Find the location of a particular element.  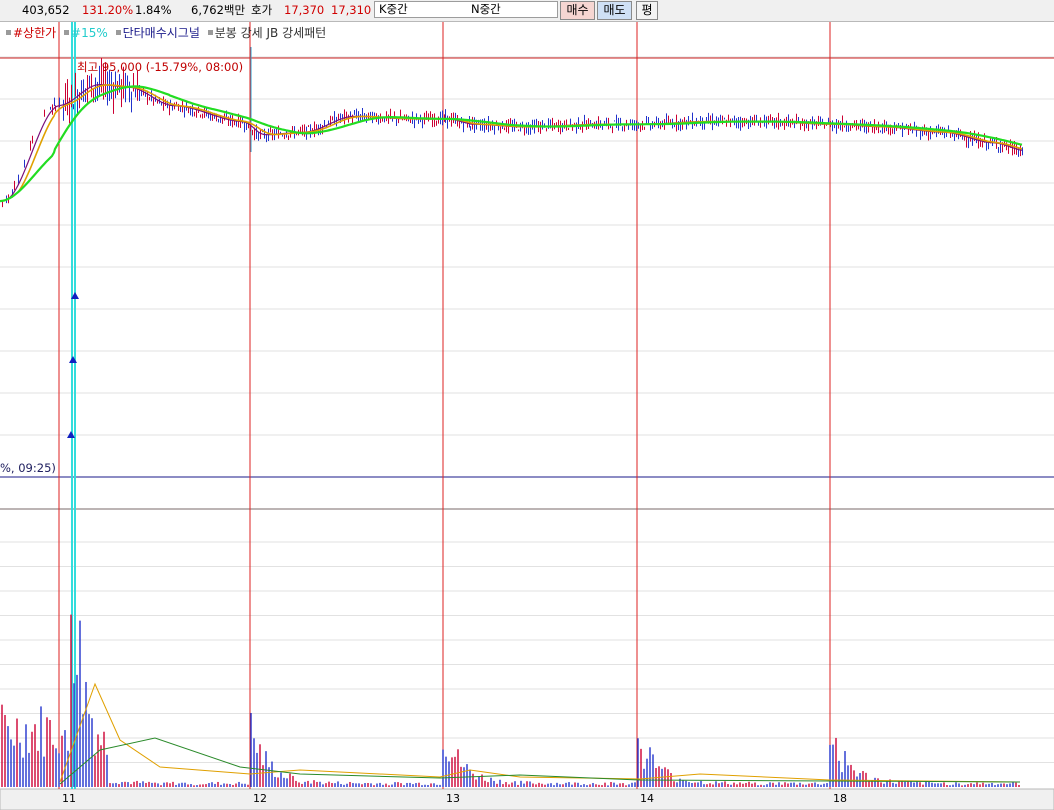

buy-button-label: 매수 is located at coordinates (577, 10).